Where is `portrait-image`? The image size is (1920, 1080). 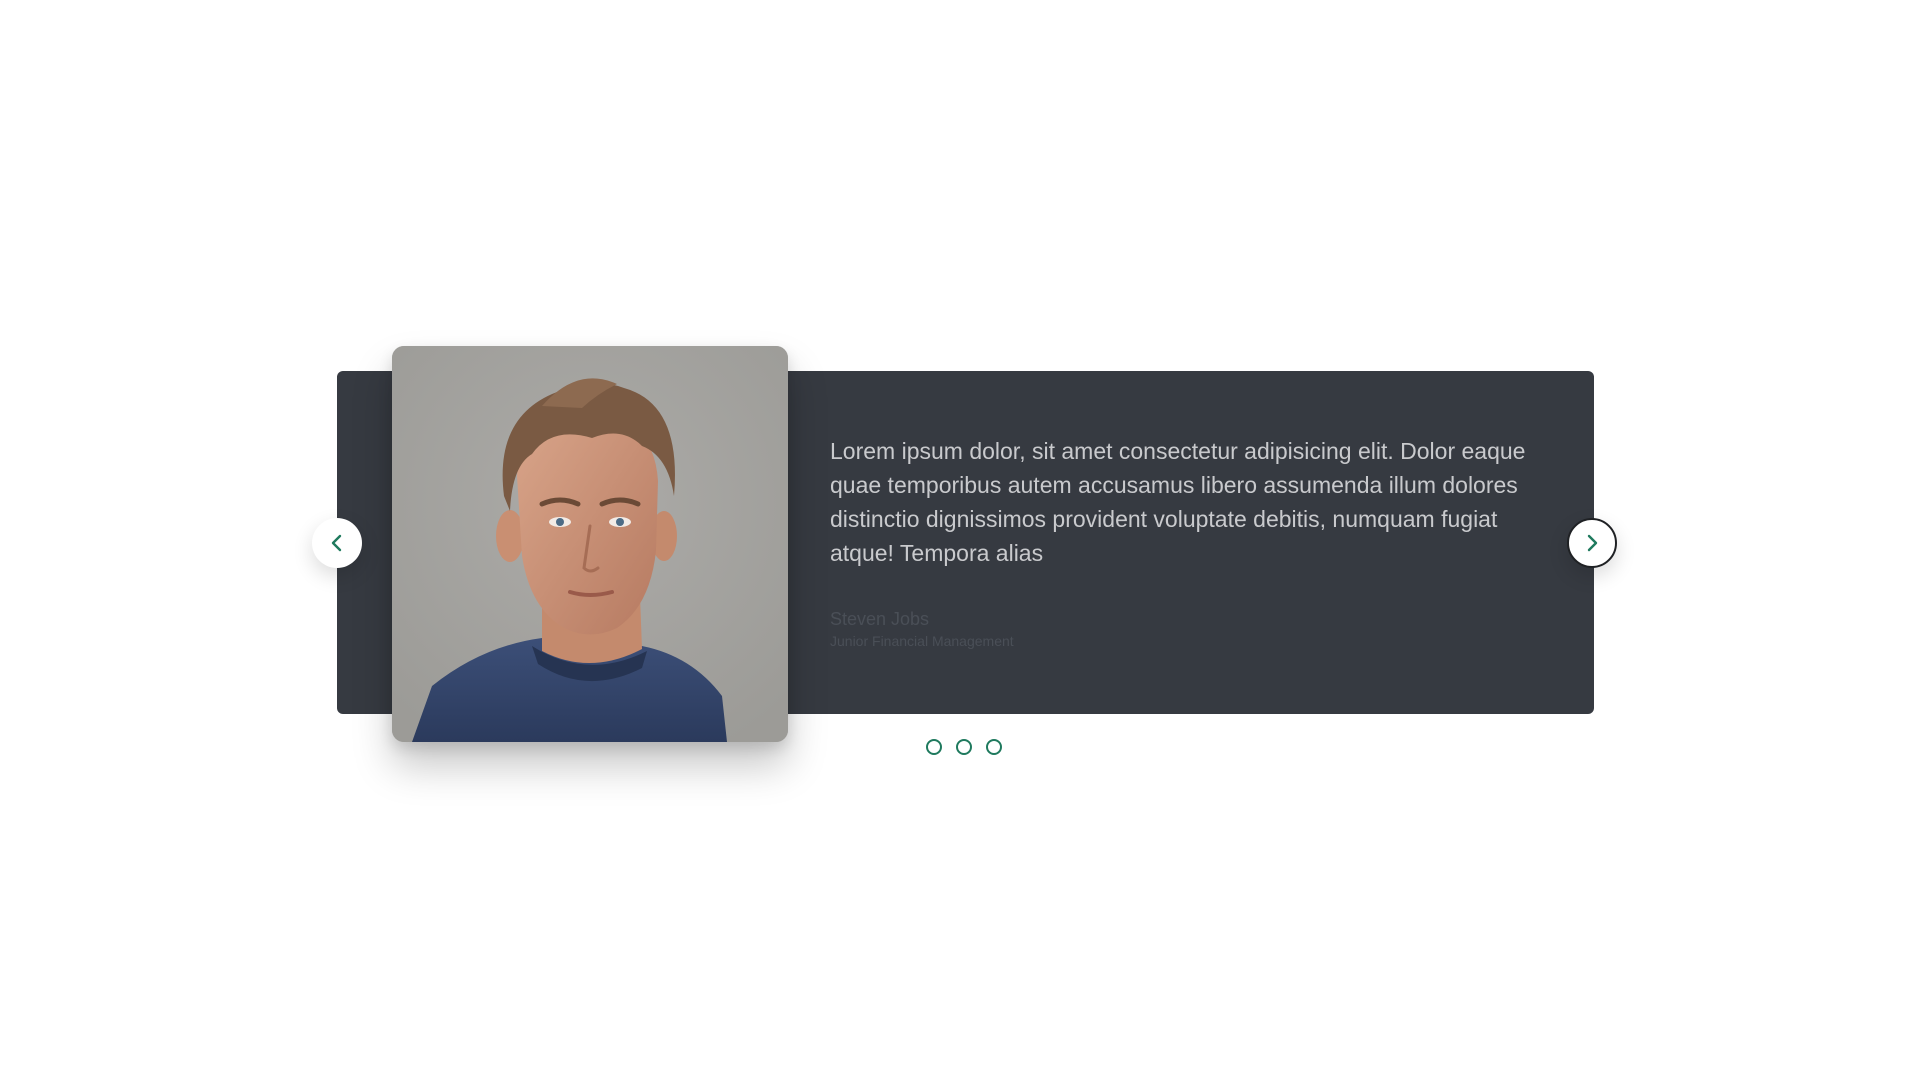
portrait-image is located at coordinates (590, 544).